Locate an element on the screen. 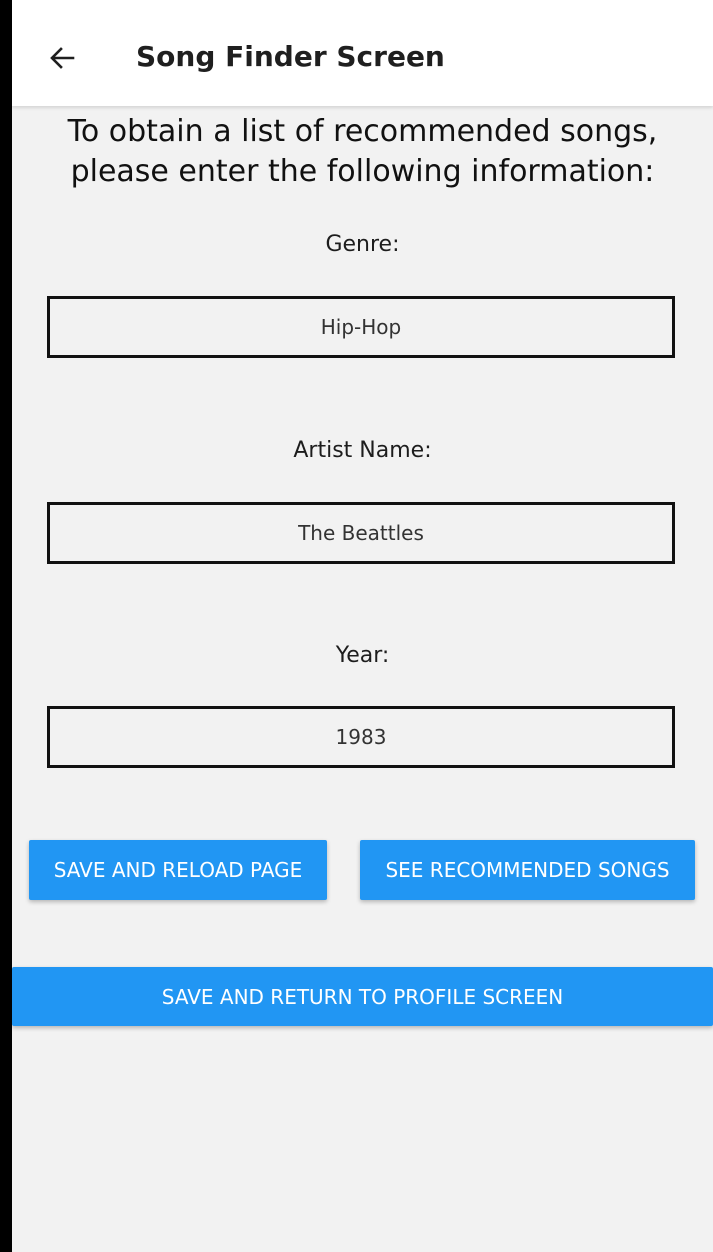  back-button is located at coordinates (62, 58).